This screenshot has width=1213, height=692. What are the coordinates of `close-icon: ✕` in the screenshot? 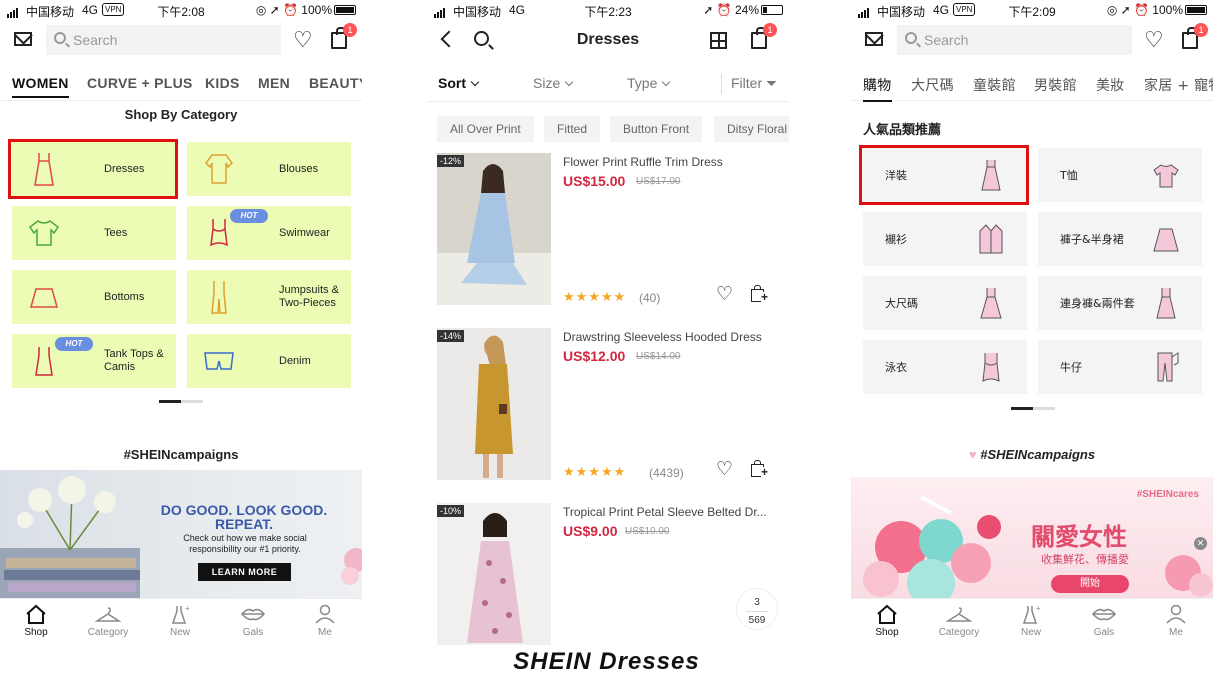 It's located at (1200, 543).